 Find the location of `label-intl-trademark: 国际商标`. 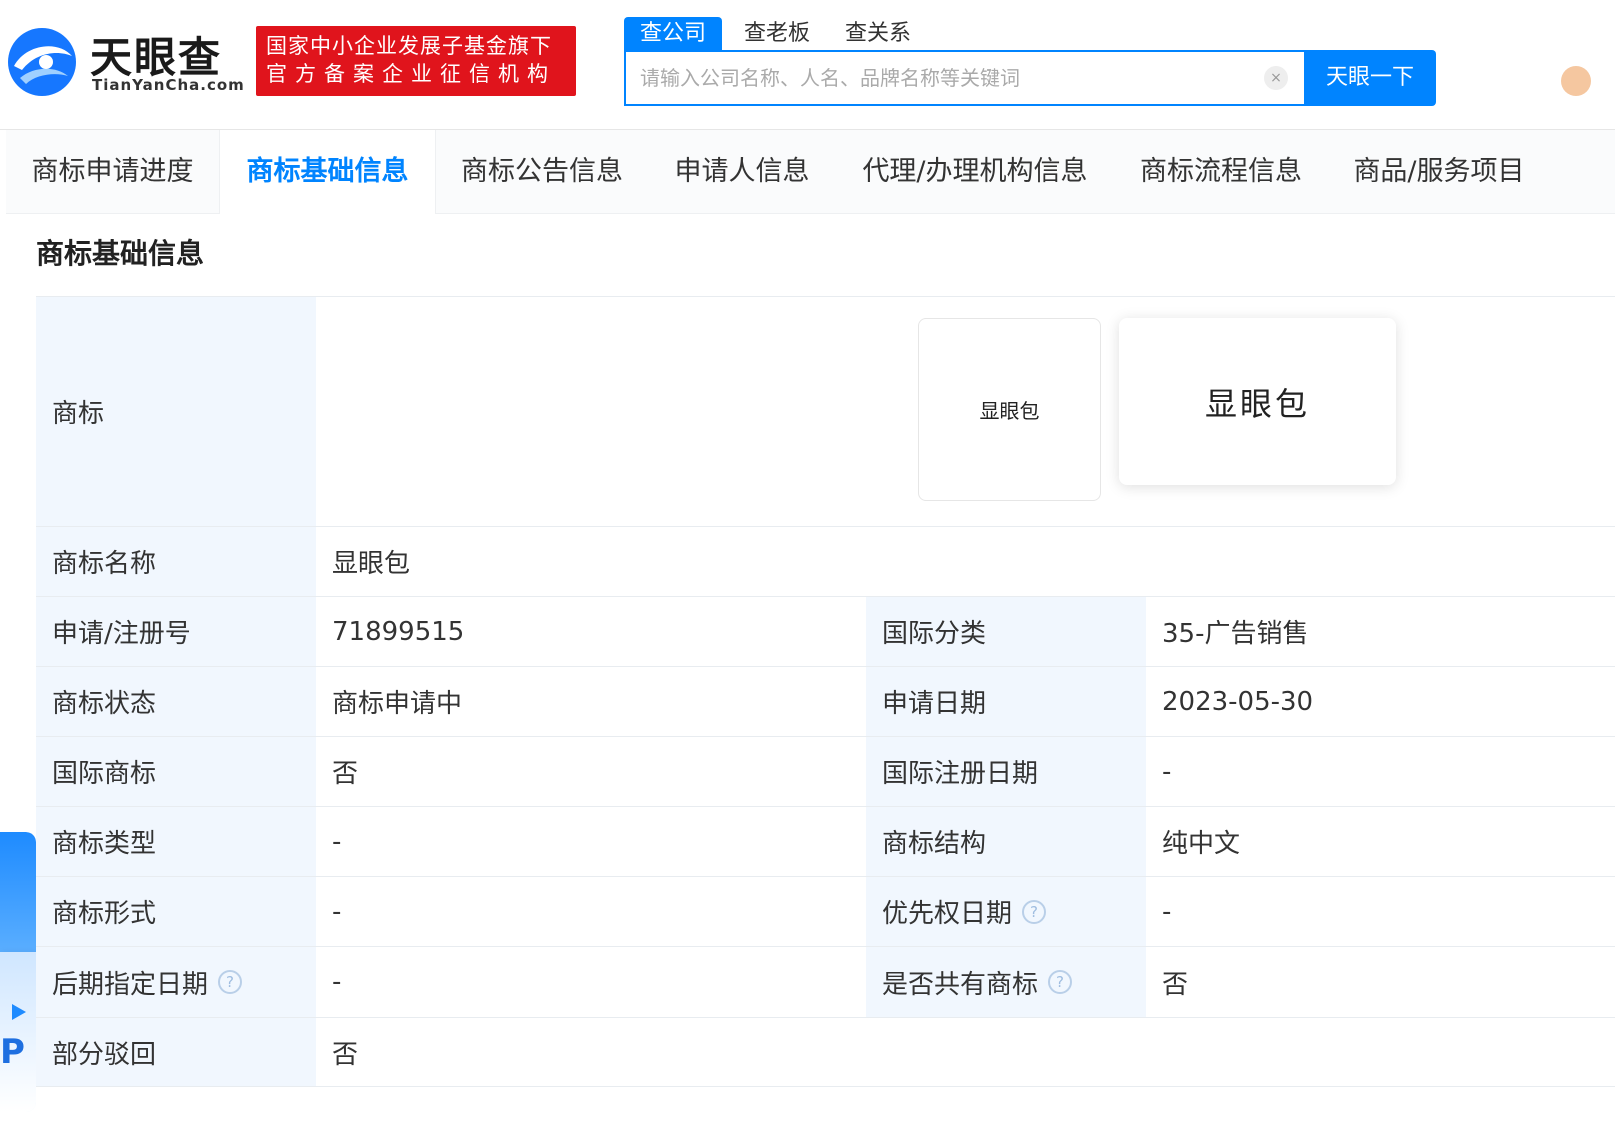

label-intl-trademark: 国际商标 is located at coordinates (176, 771).